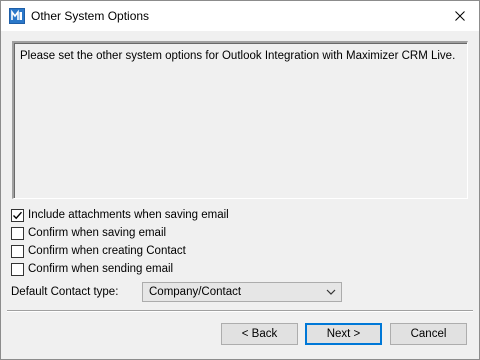  What do you see at coordinates (343, 334) in the screenshot?
I see `next-button: Next >` at bounding box center [343, 334].